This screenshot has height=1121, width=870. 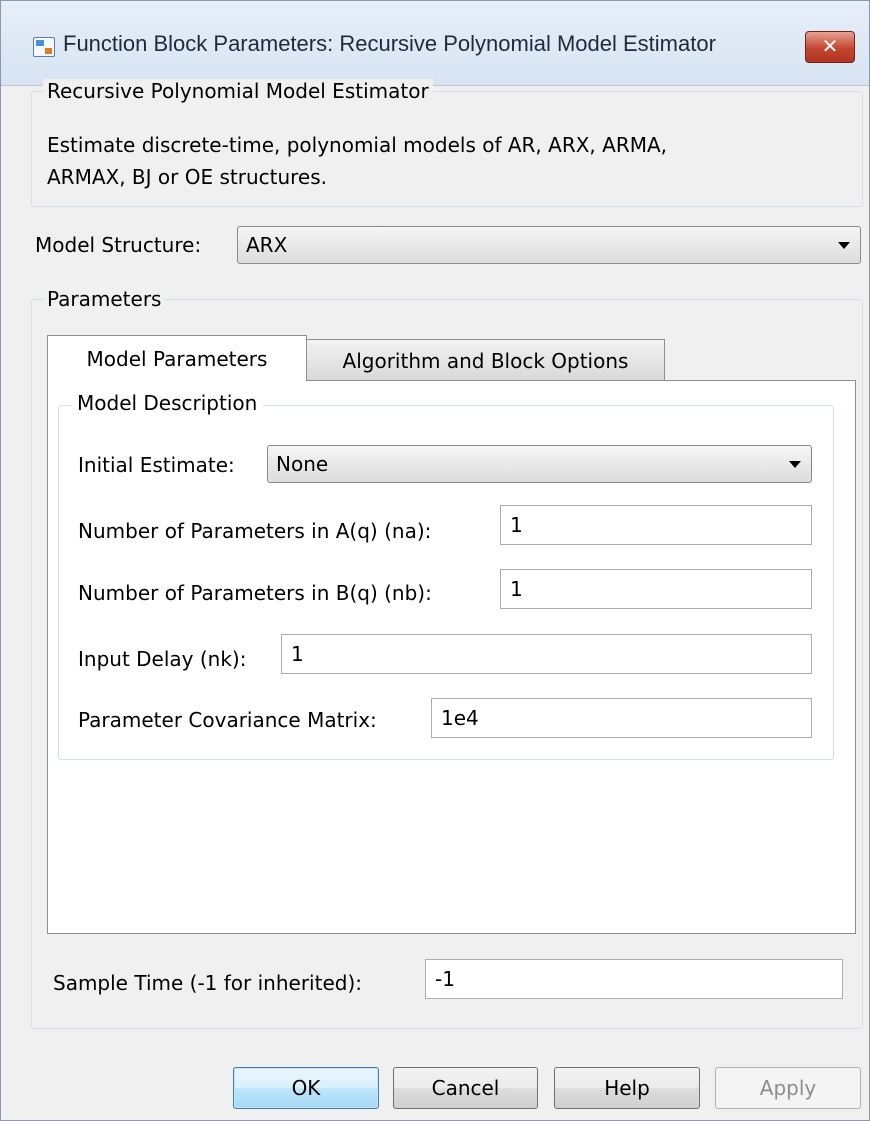 What do you see at coordinates (634, 979) in the screenshot?
I see `sample-time-input: -1` at bounding box center [634, 979].